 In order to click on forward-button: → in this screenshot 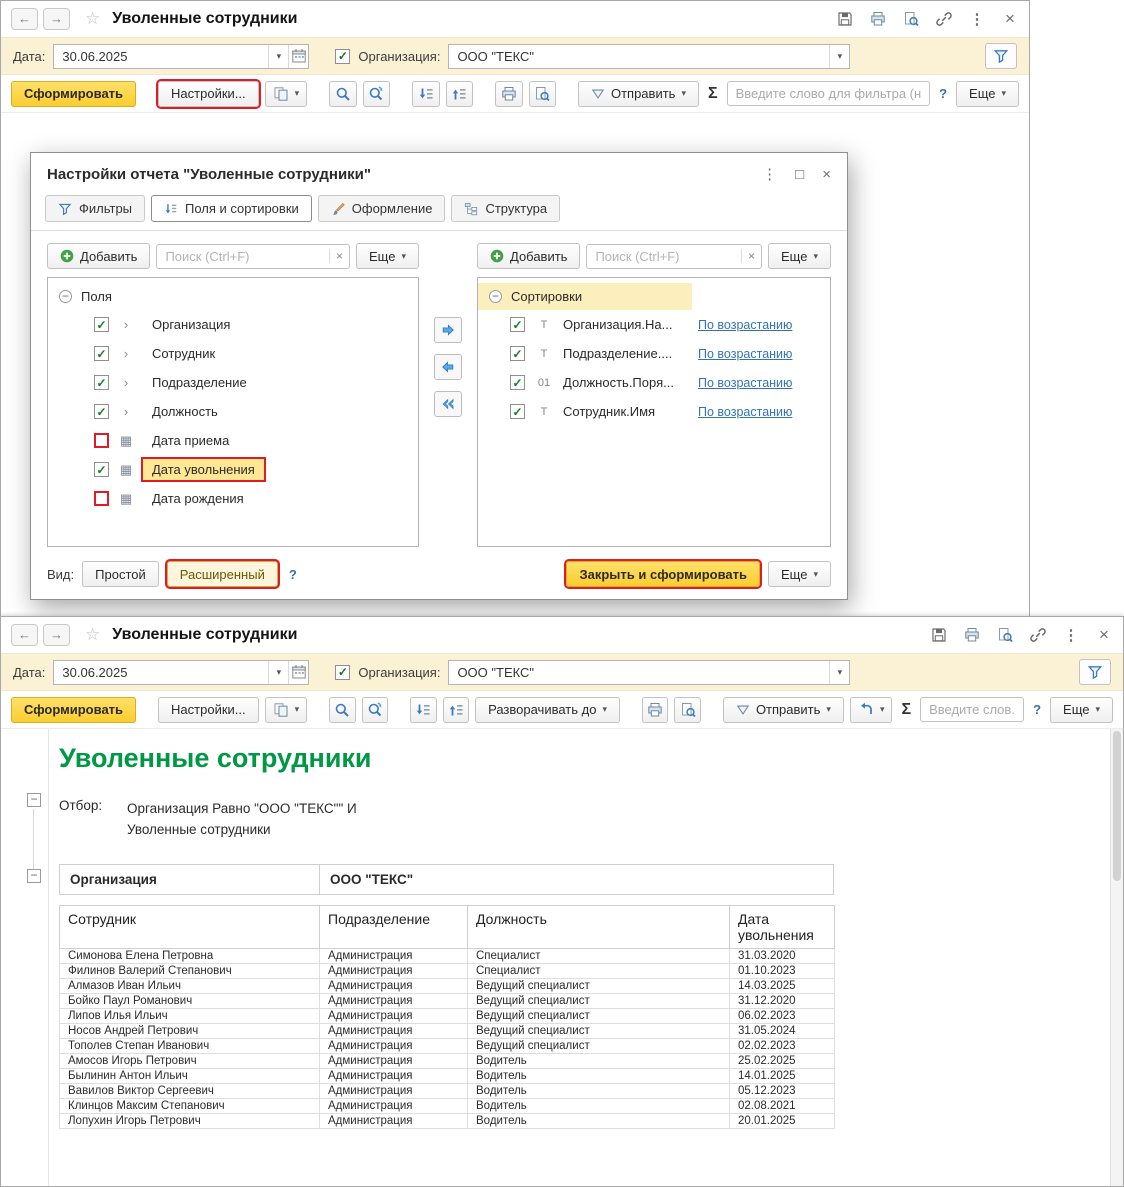, I will do `click(56, 19)`.